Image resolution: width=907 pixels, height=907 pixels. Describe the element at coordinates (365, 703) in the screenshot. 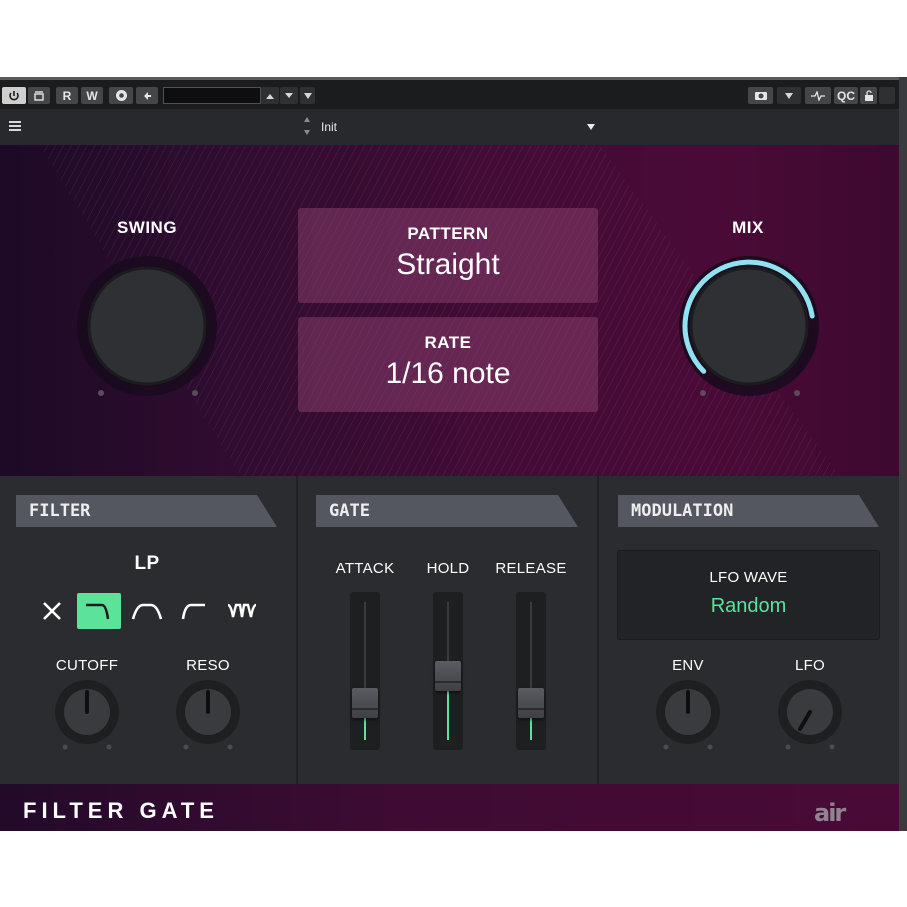

I see `attack-slider-thumb` at that location.